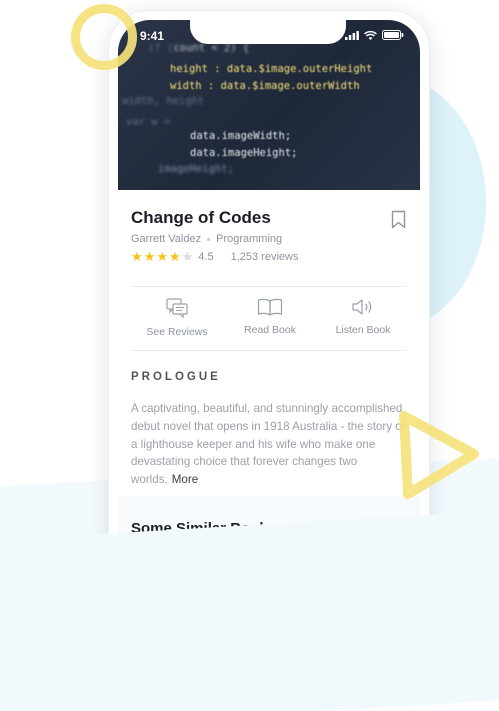 The image size is (499, 711). Describe the element at coordinates (268, 32) in the screenshot. I see `phone-notch` at that location.